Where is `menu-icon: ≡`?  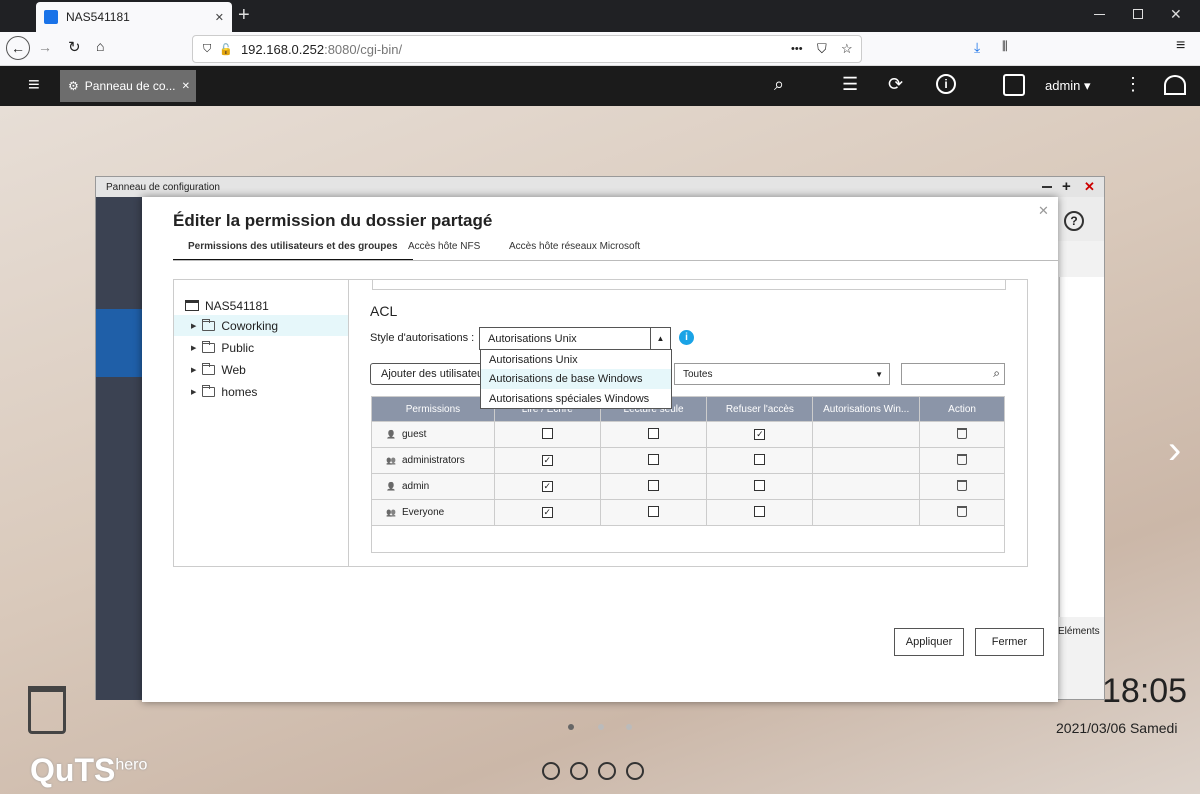 menu-icon: ≡ is located at coordinates (1180, 46).